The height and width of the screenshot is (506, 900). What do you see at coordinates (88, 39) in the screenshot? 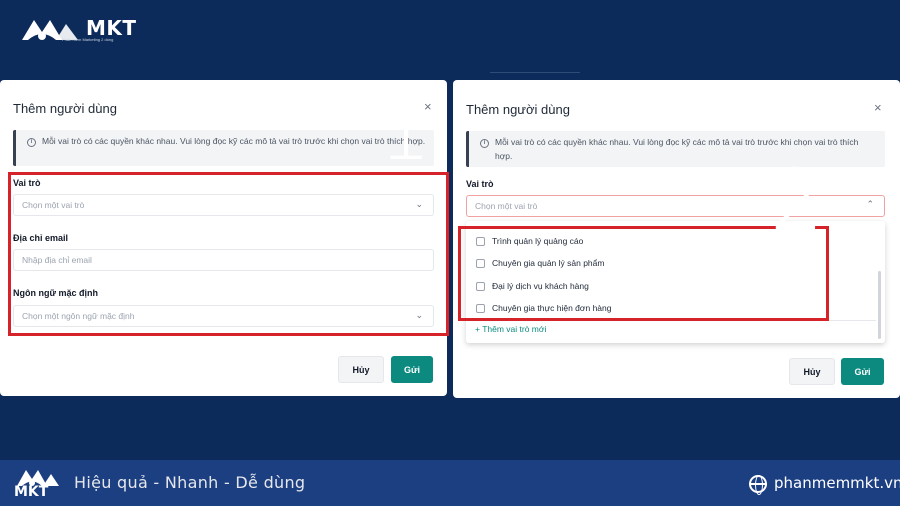
I see `logo-subtitle: Phần mềm Marketing 2 dòng` at bounding box center [88, 39].